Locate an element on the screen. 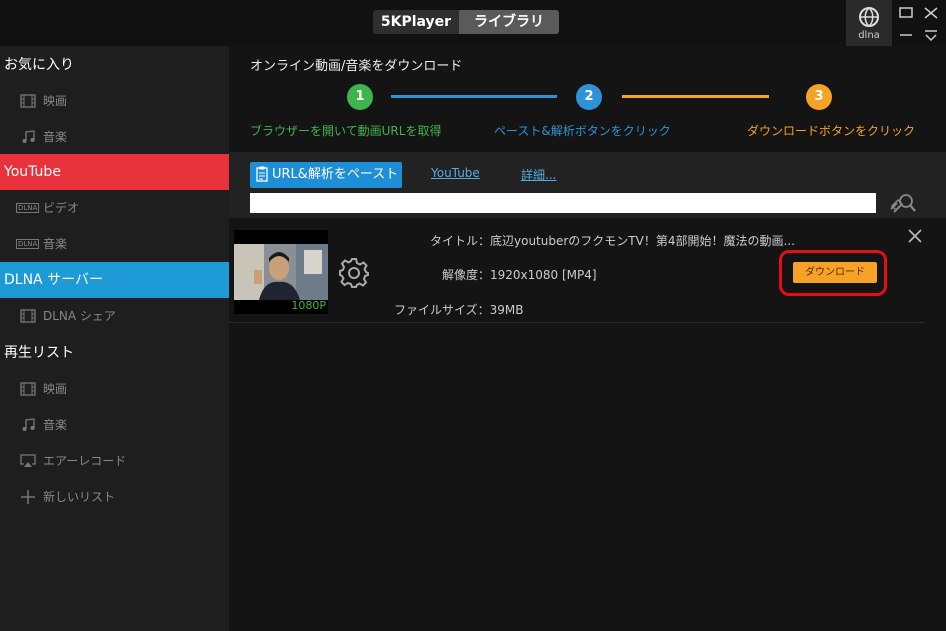  step-1-label: ブラウザーを開いて動画URLを取得 is located at coordinates (346, 131).